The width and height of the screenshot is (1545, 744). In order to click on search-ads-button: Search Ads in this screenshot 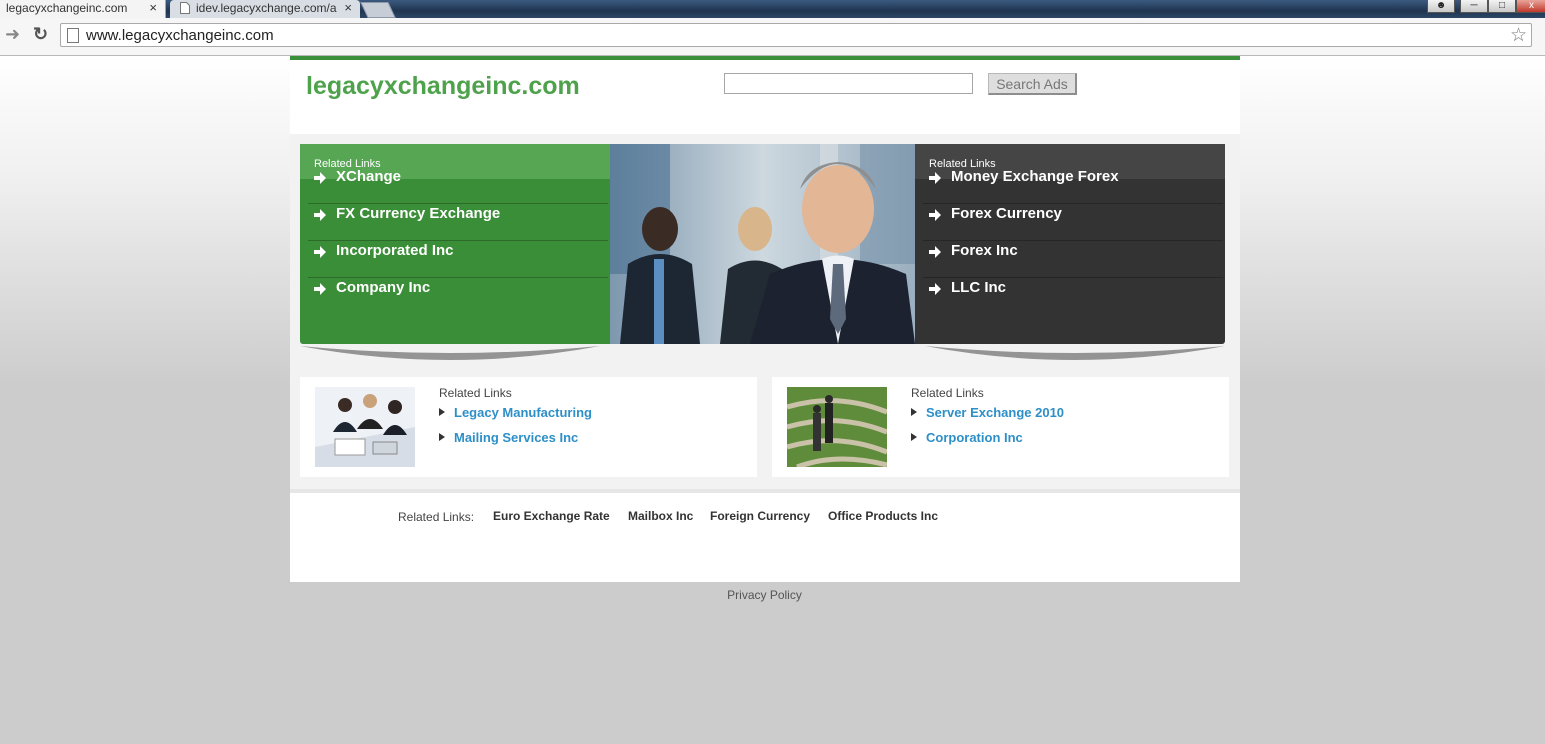, I will do `click(1032, 84)`.